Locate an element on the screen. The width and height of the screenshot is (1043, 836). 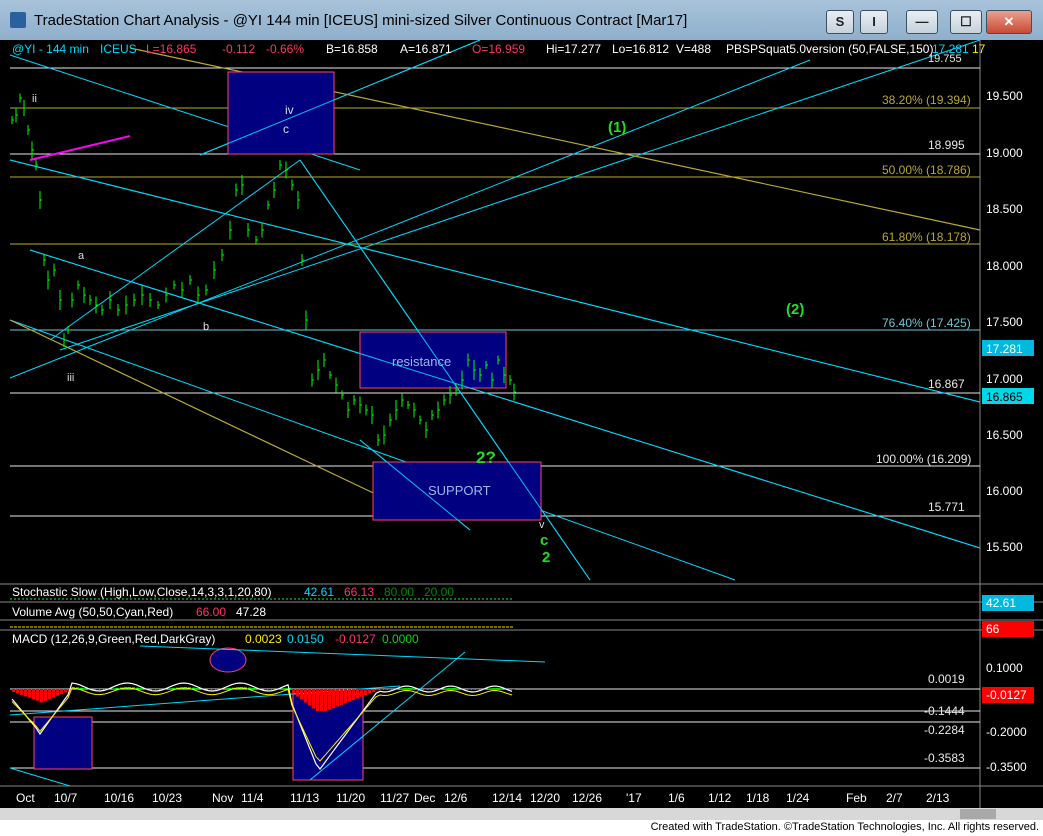
macd-label-0019: 0.0019 is located at coordinates (946, 679).